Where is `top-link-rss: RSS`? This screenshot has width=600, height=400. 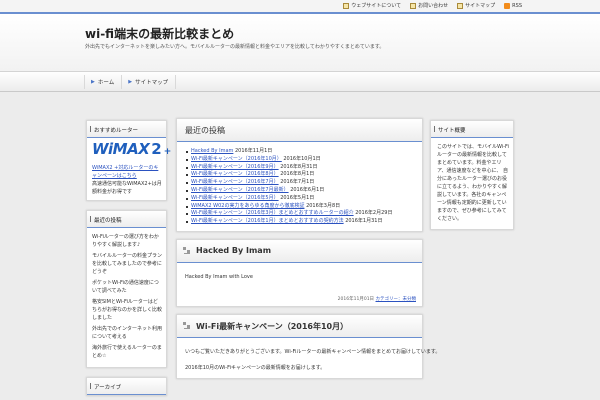
top-link-rss: RSS is located at coordinates (513, 5).